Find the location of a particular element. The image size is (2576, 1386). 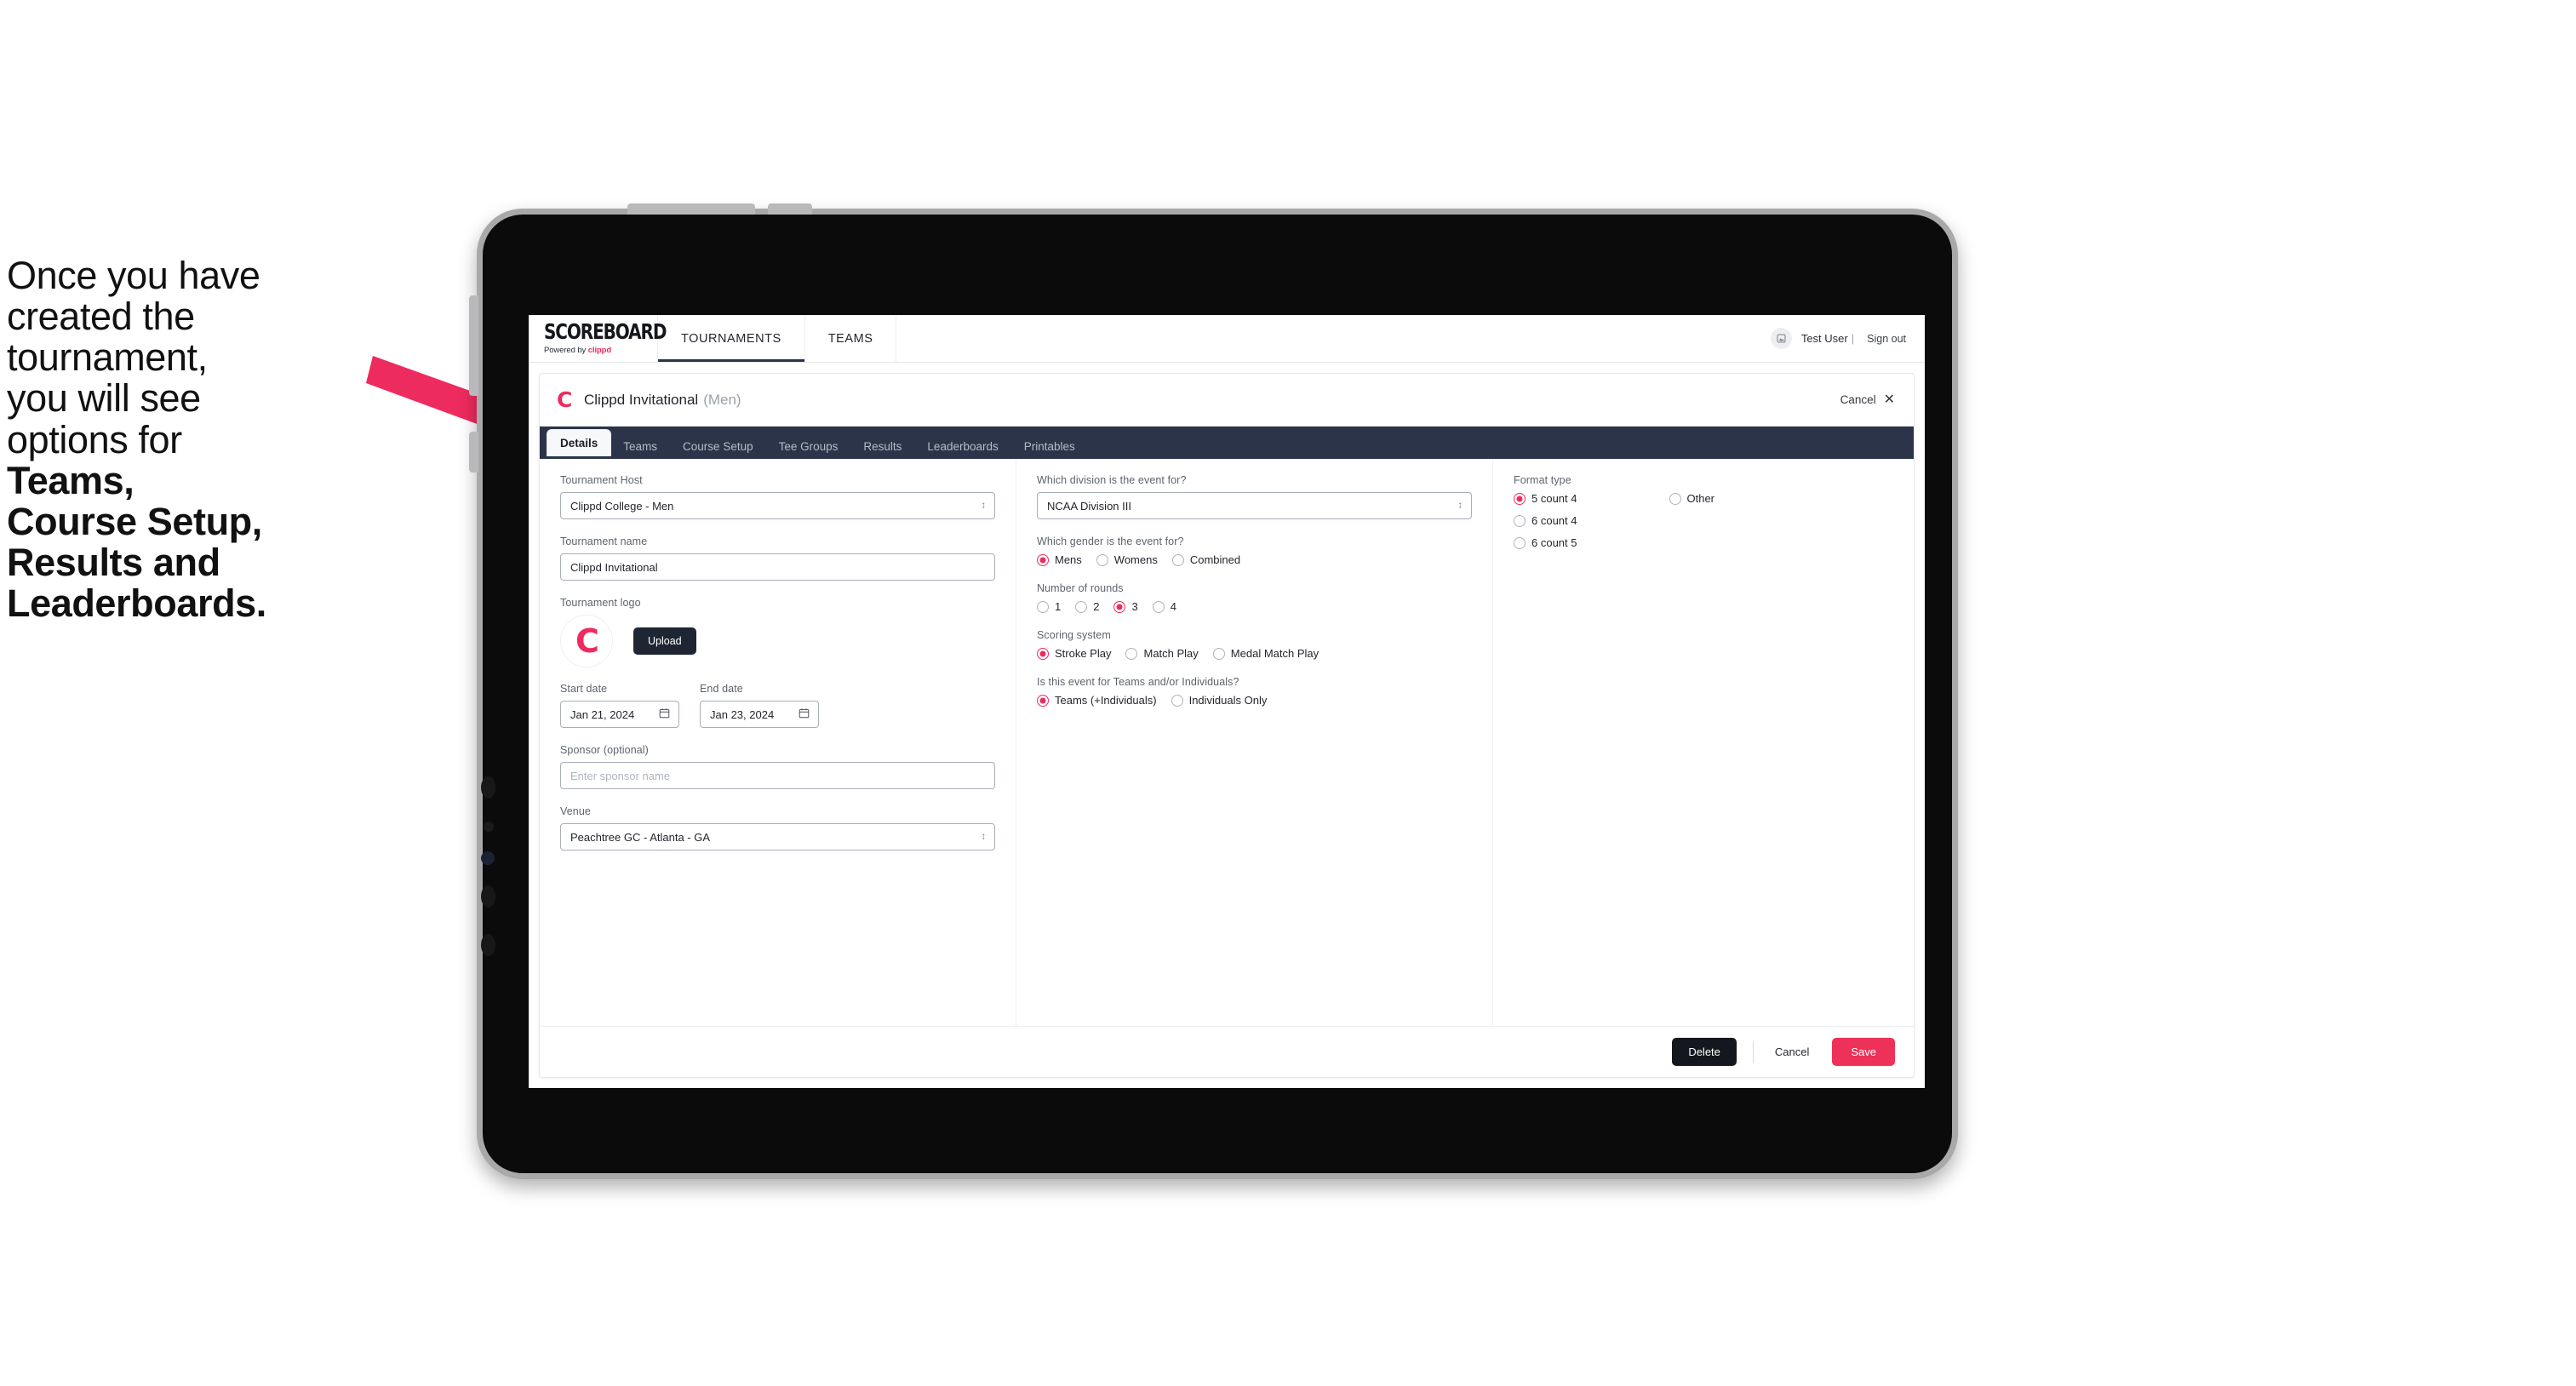

page-title: Clippd Invitational (Men) is located at coordinates (663, 400).